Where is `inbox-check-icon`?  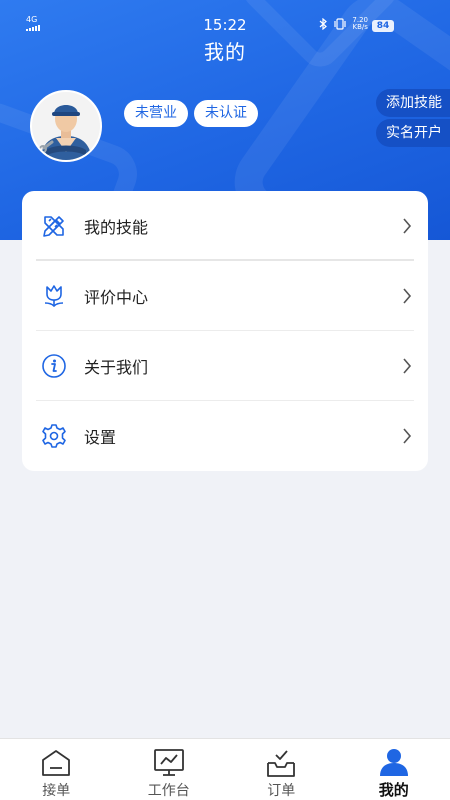 inbox-check-icon is located at coordinates (281, 762).